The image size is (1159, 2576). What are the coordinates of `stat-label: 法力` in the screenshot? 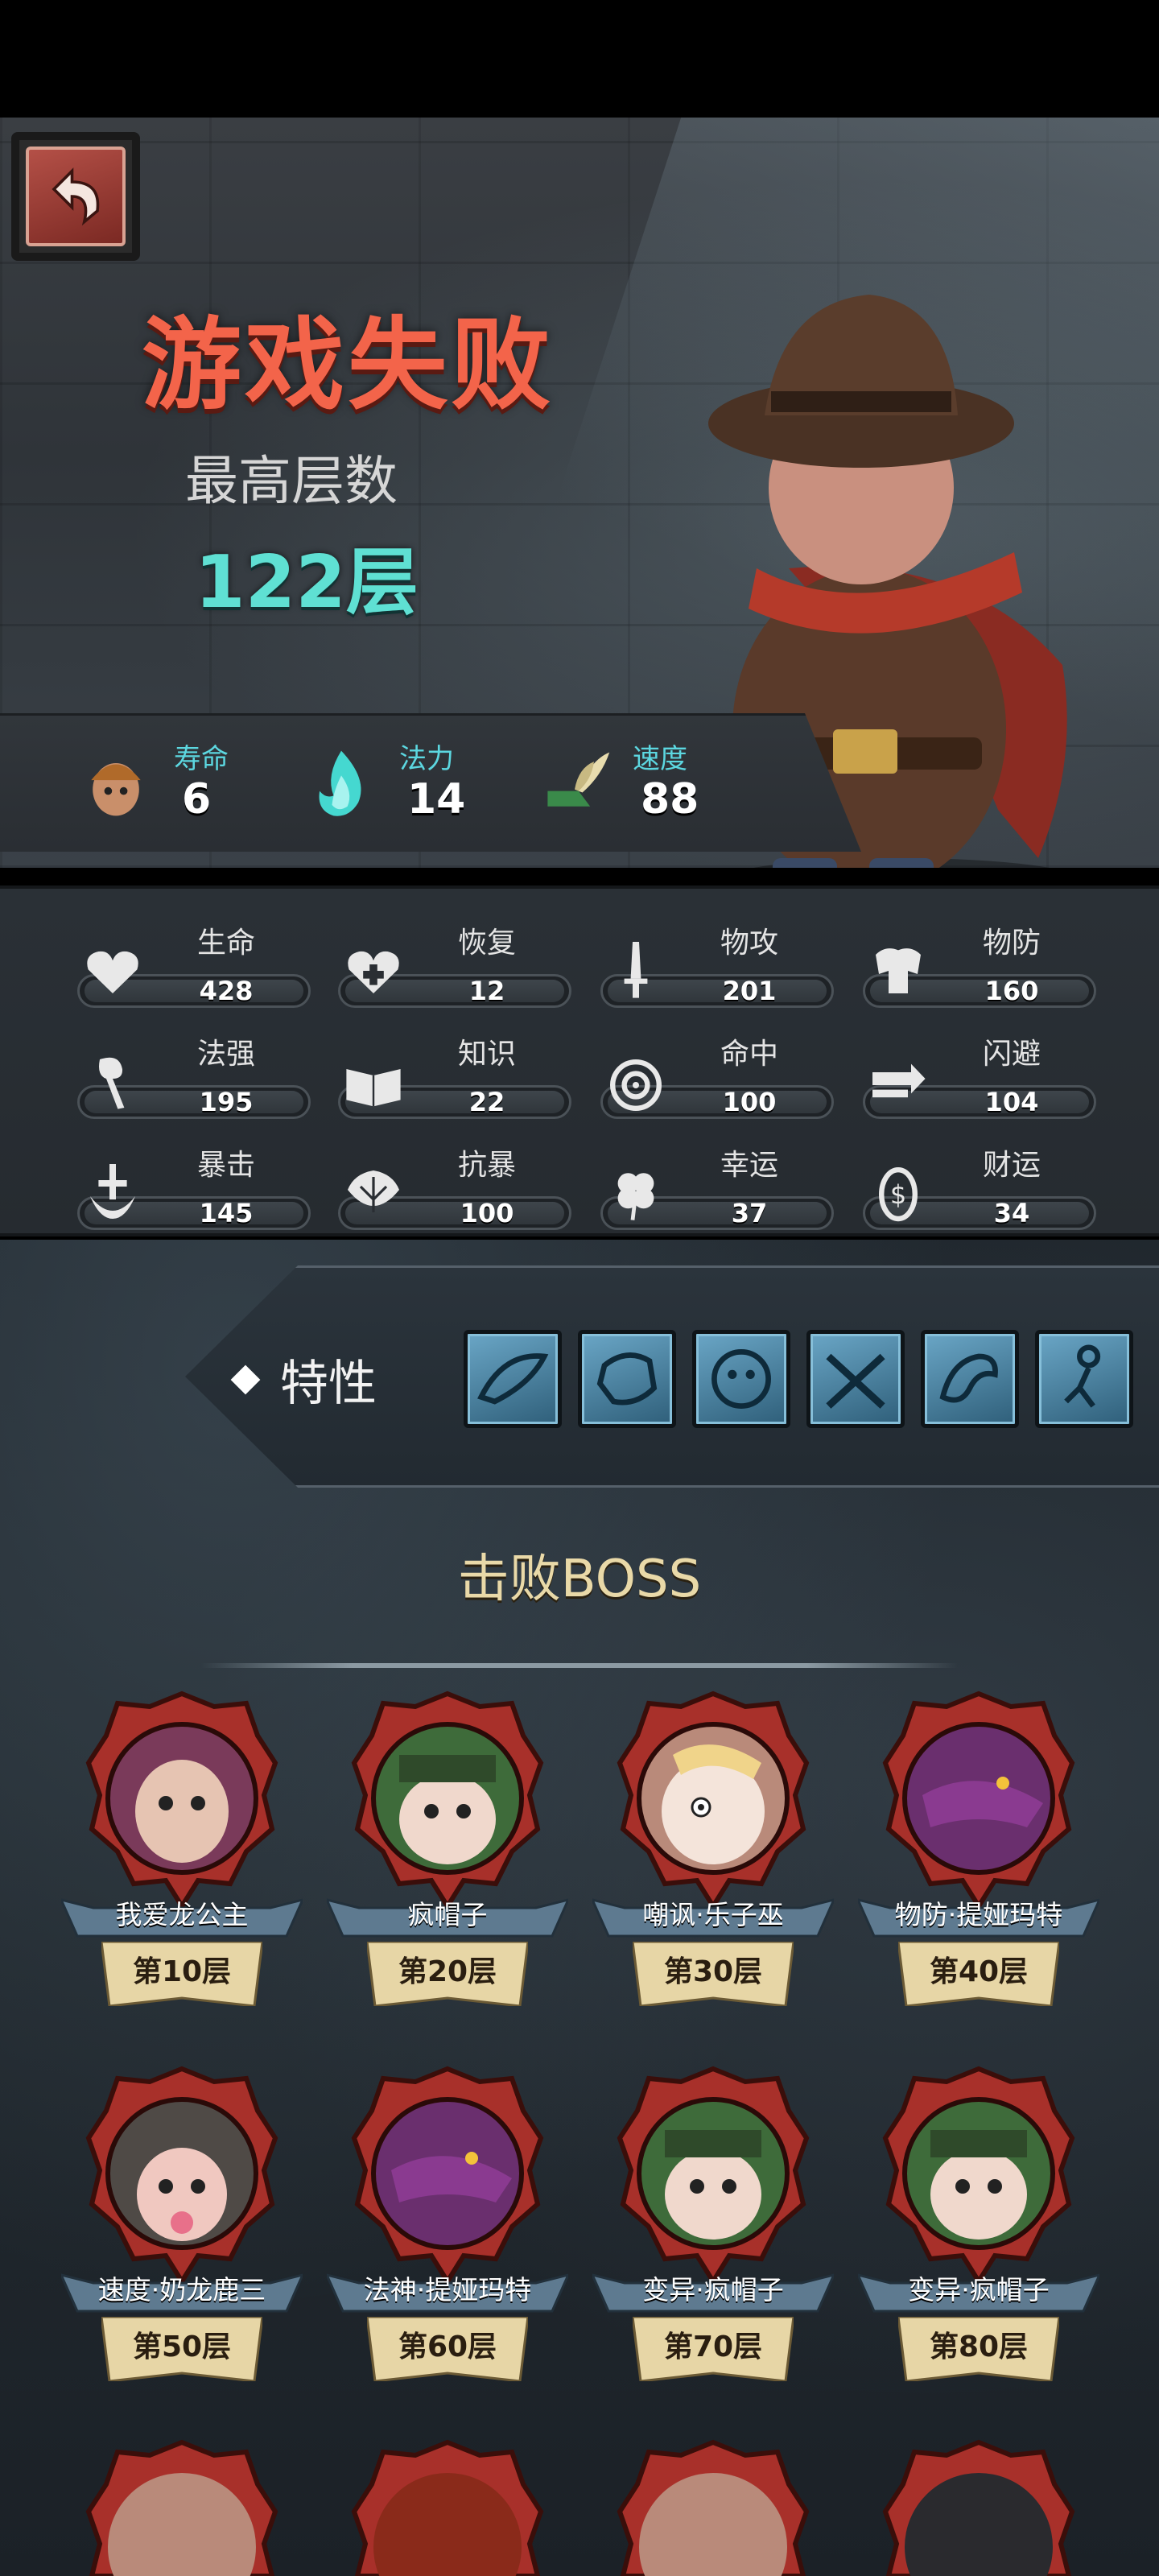 It's located at (426, 759).